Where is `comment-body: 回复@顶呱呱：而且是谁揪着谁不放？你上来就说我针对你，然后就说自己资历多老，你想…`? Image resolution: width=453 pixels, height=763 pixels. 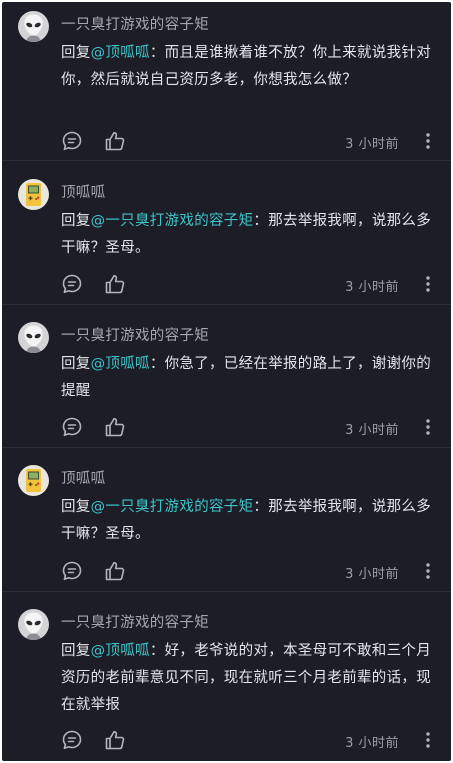 comment-body: 回复@顶呱呱：而且是谁揪着谁不放？你上来就说我针对你，然后就说自己资历多老，你想… is located at coordinates (247, 67).